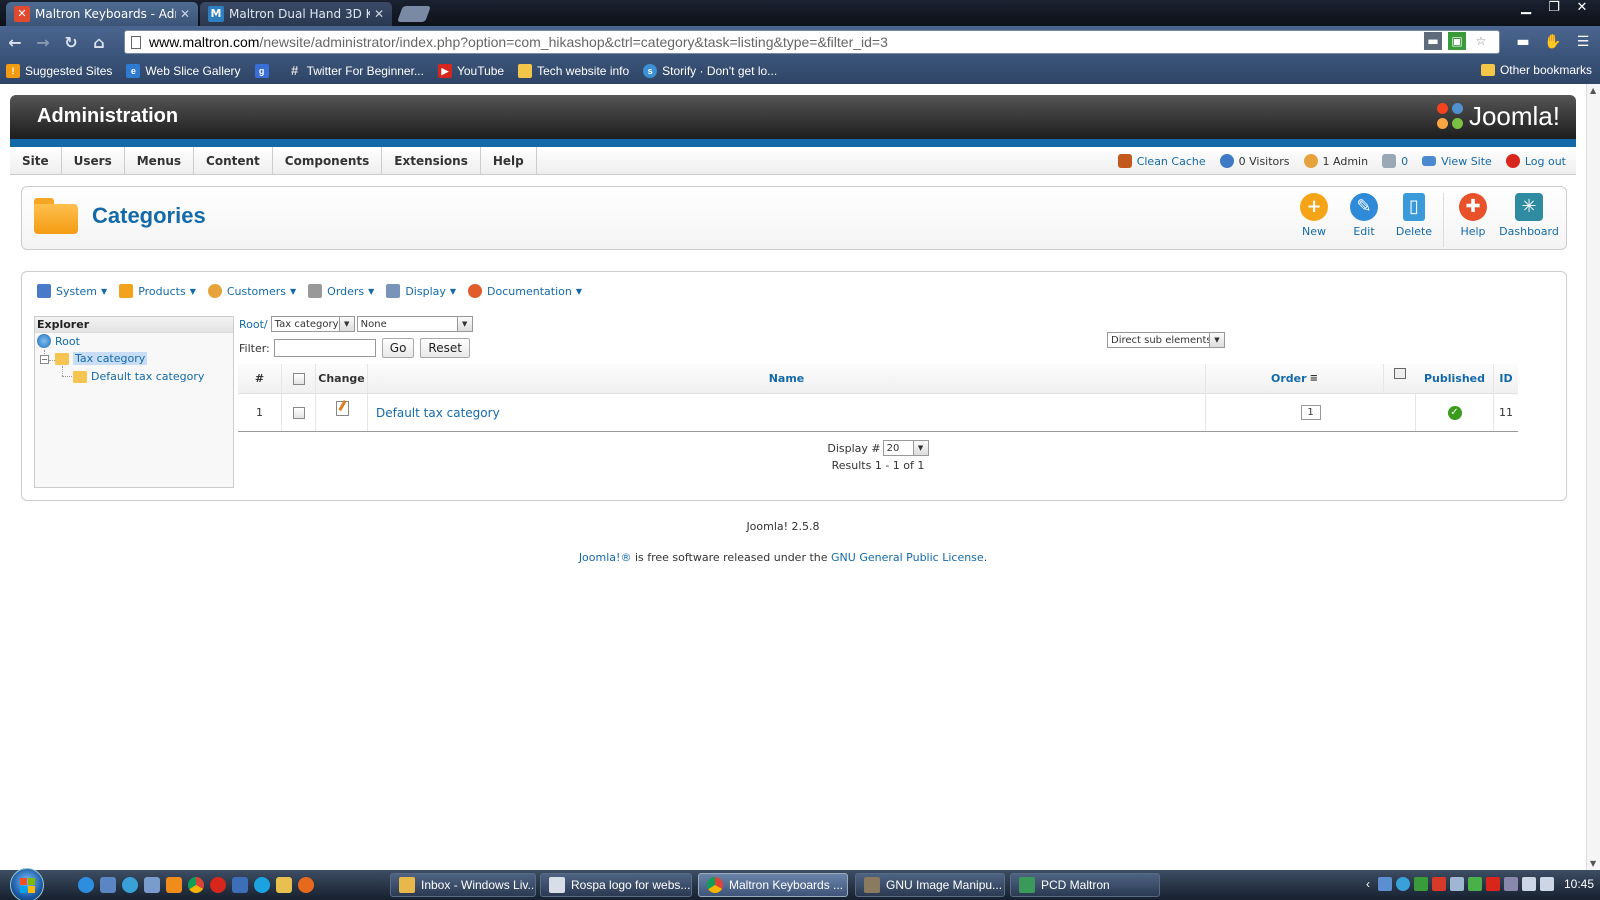 This screenshot has width=1600, height=900. What do you see at coordinates (1481, 41) in the screenshot?
I see `star-bookmark-icon: ☆` at bounding box center [1481, 41].